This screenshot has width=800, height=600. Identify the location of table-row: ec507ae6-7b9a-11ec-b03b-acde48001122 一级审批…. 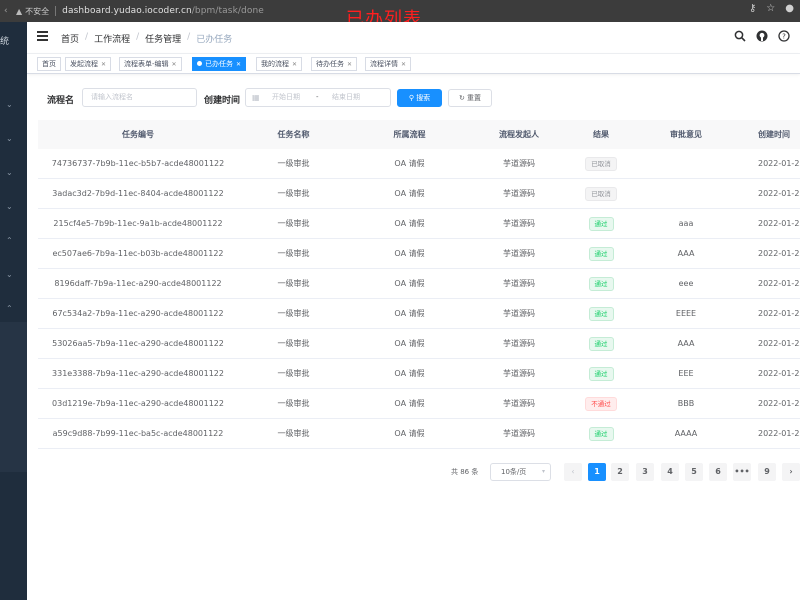
(419, 254).